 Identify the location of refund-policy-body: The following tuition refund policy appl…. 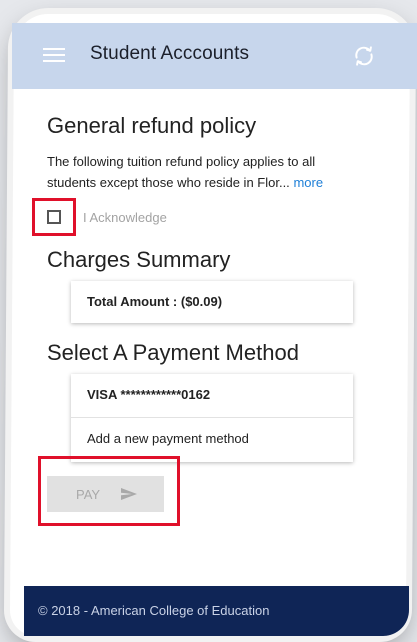
(181, 172).